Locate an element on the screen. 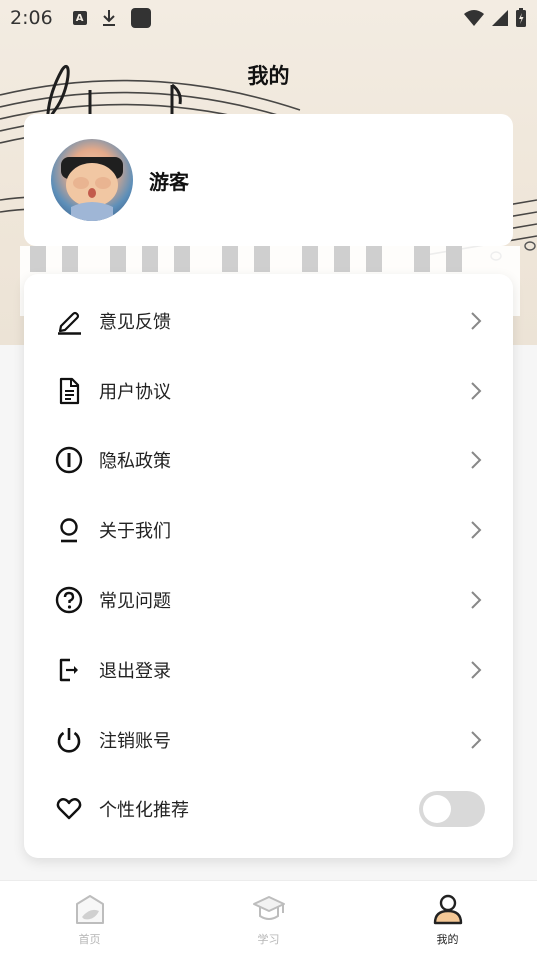 The image size is (537, 956). square-app-icon is located at coordinates (140, 18).